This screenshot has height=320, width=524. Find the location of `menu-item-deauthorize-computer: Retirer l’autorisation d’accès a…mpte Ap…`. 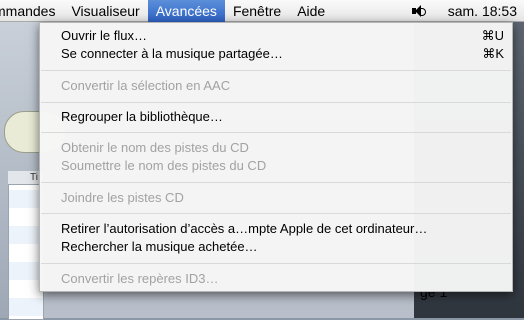

menu-item-deauthorize-computer: Retirer l’autorisation d’accès a…mpte Ap… is located at coordinates (244, 229).